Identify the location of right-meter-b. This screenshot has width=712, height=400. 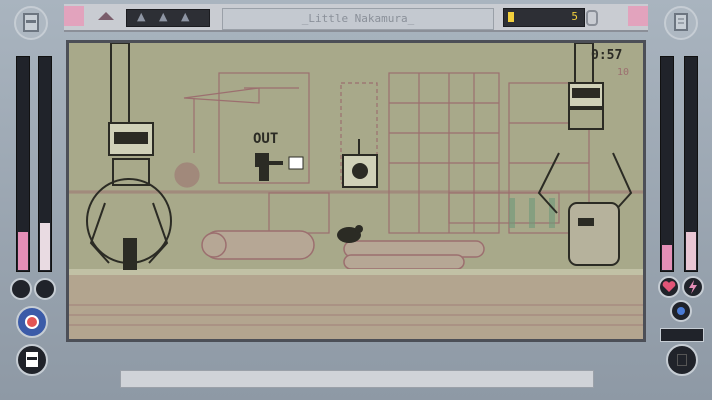
(691, 164).